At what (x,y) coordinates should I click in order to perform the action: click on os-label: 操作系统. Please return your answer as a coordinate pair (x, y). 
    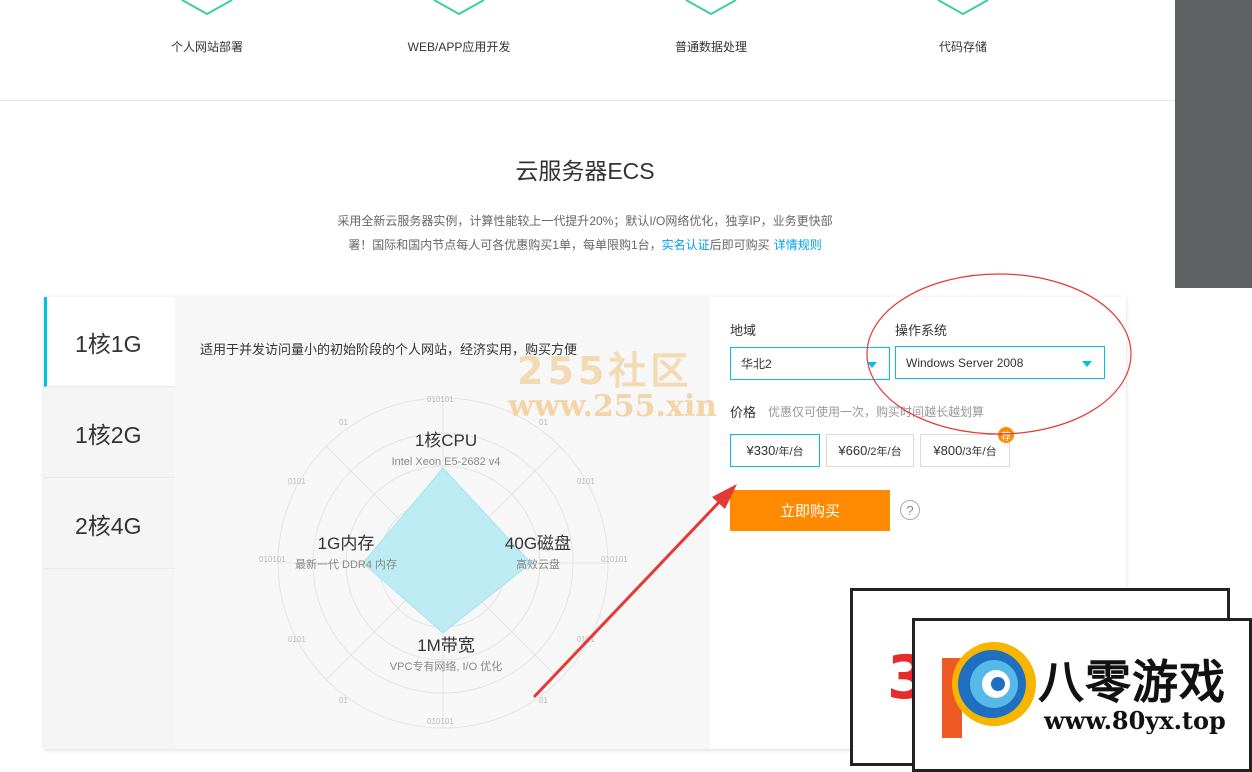
    Looking at the image, I should click on (921, 330).